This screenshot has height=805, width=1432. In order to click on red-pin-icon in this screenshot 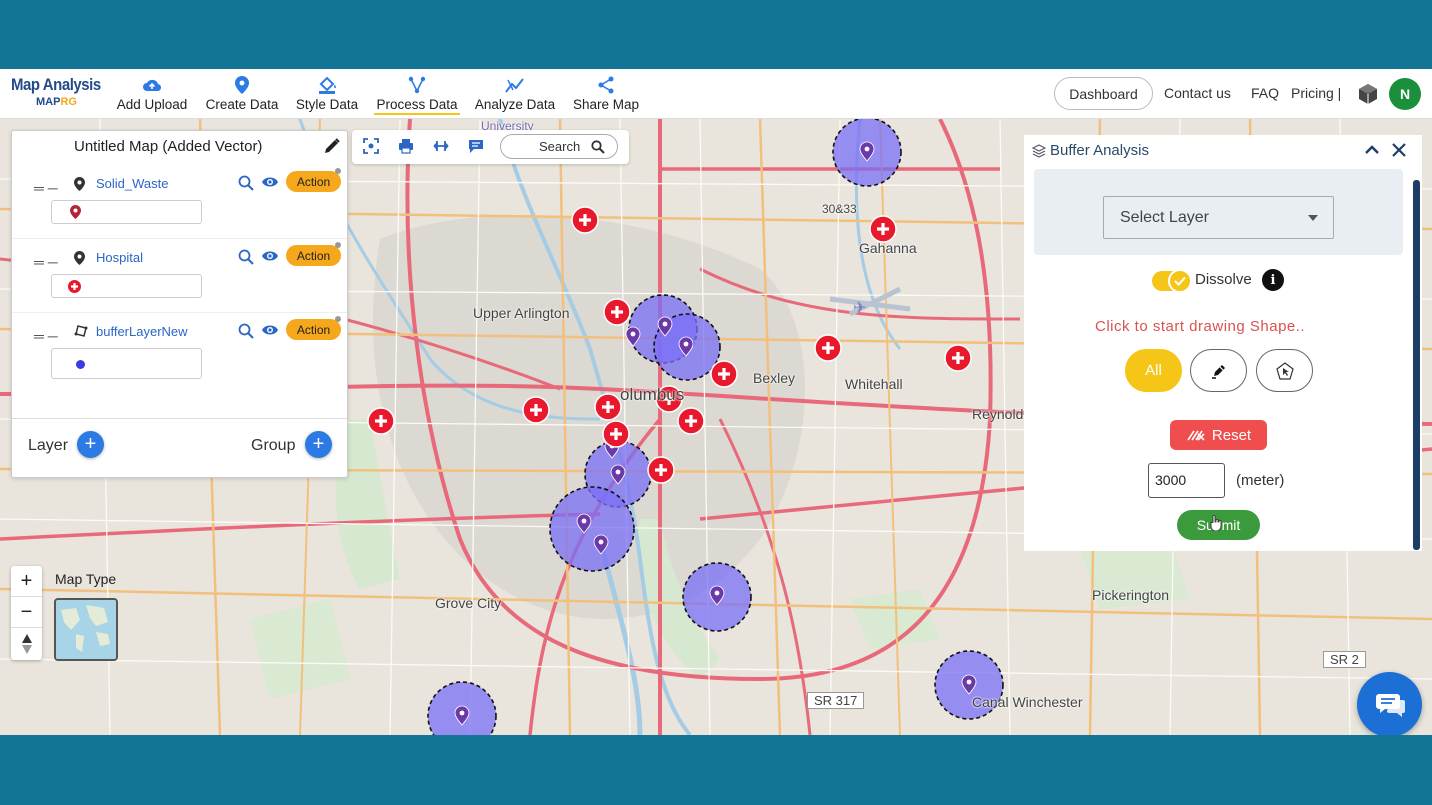, I will do `click(75, 212)`.